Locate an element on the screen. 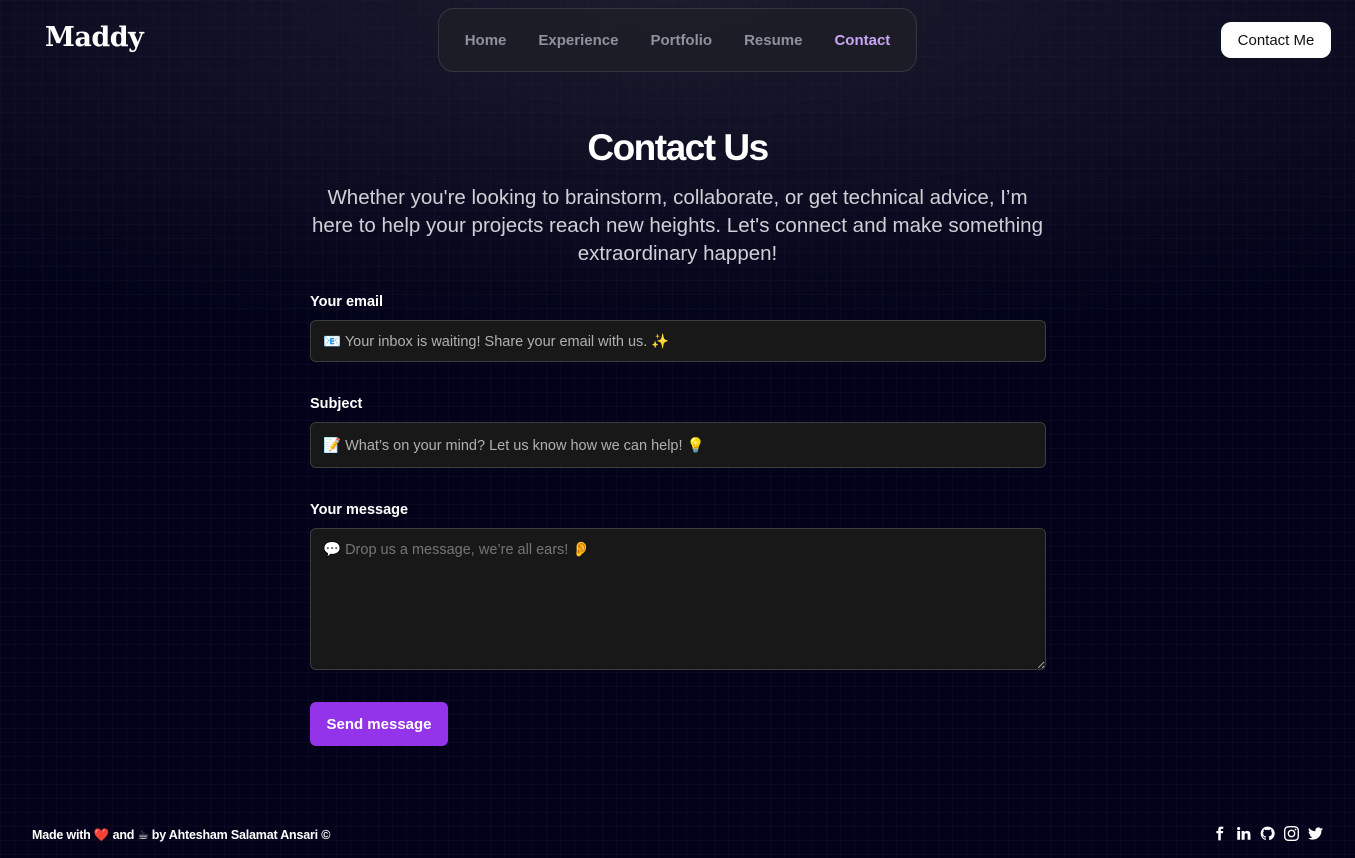 This screenshot has width=1355, height=858. twitter-icon is located at coordinates (1315, 833).